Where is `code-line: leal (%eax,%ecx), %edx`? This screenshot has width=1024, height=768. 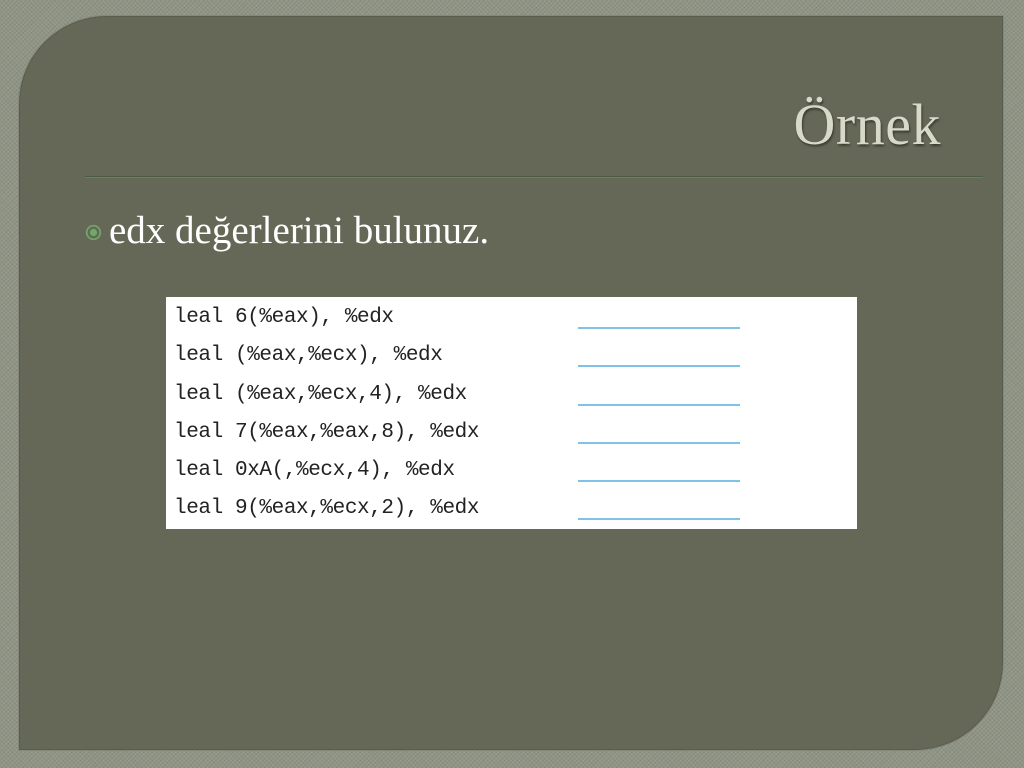 code-line: leal (%eax,%ecx), %edx is located at coordinates (511, 361).